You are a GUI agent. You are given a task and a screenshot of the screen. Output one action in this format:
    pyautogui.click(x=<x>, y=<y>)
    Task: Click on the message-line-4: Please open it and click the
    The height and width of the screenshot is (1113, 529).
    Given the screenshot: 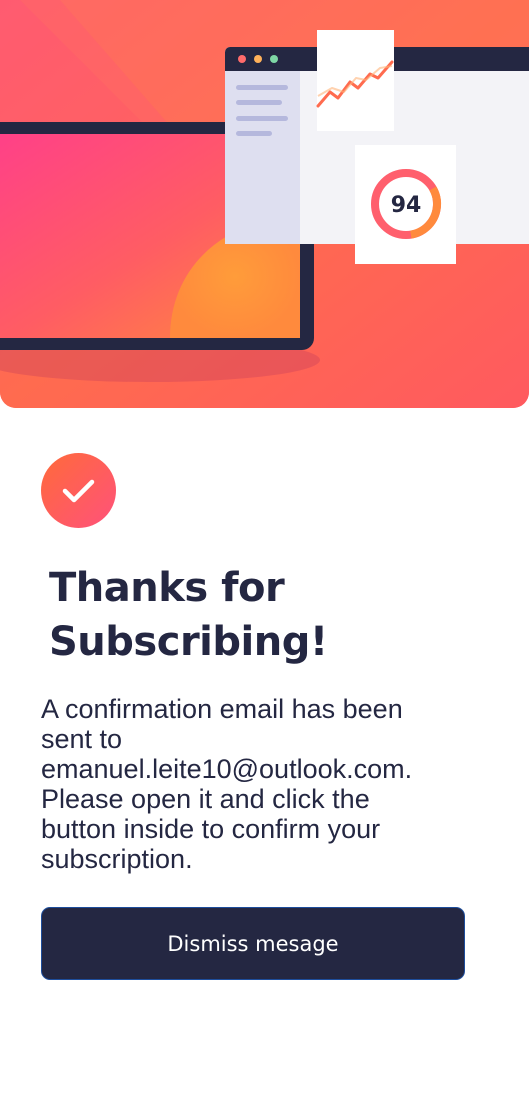 What is the action you would take?
    pyautogui.click(x=205, y=799)
    